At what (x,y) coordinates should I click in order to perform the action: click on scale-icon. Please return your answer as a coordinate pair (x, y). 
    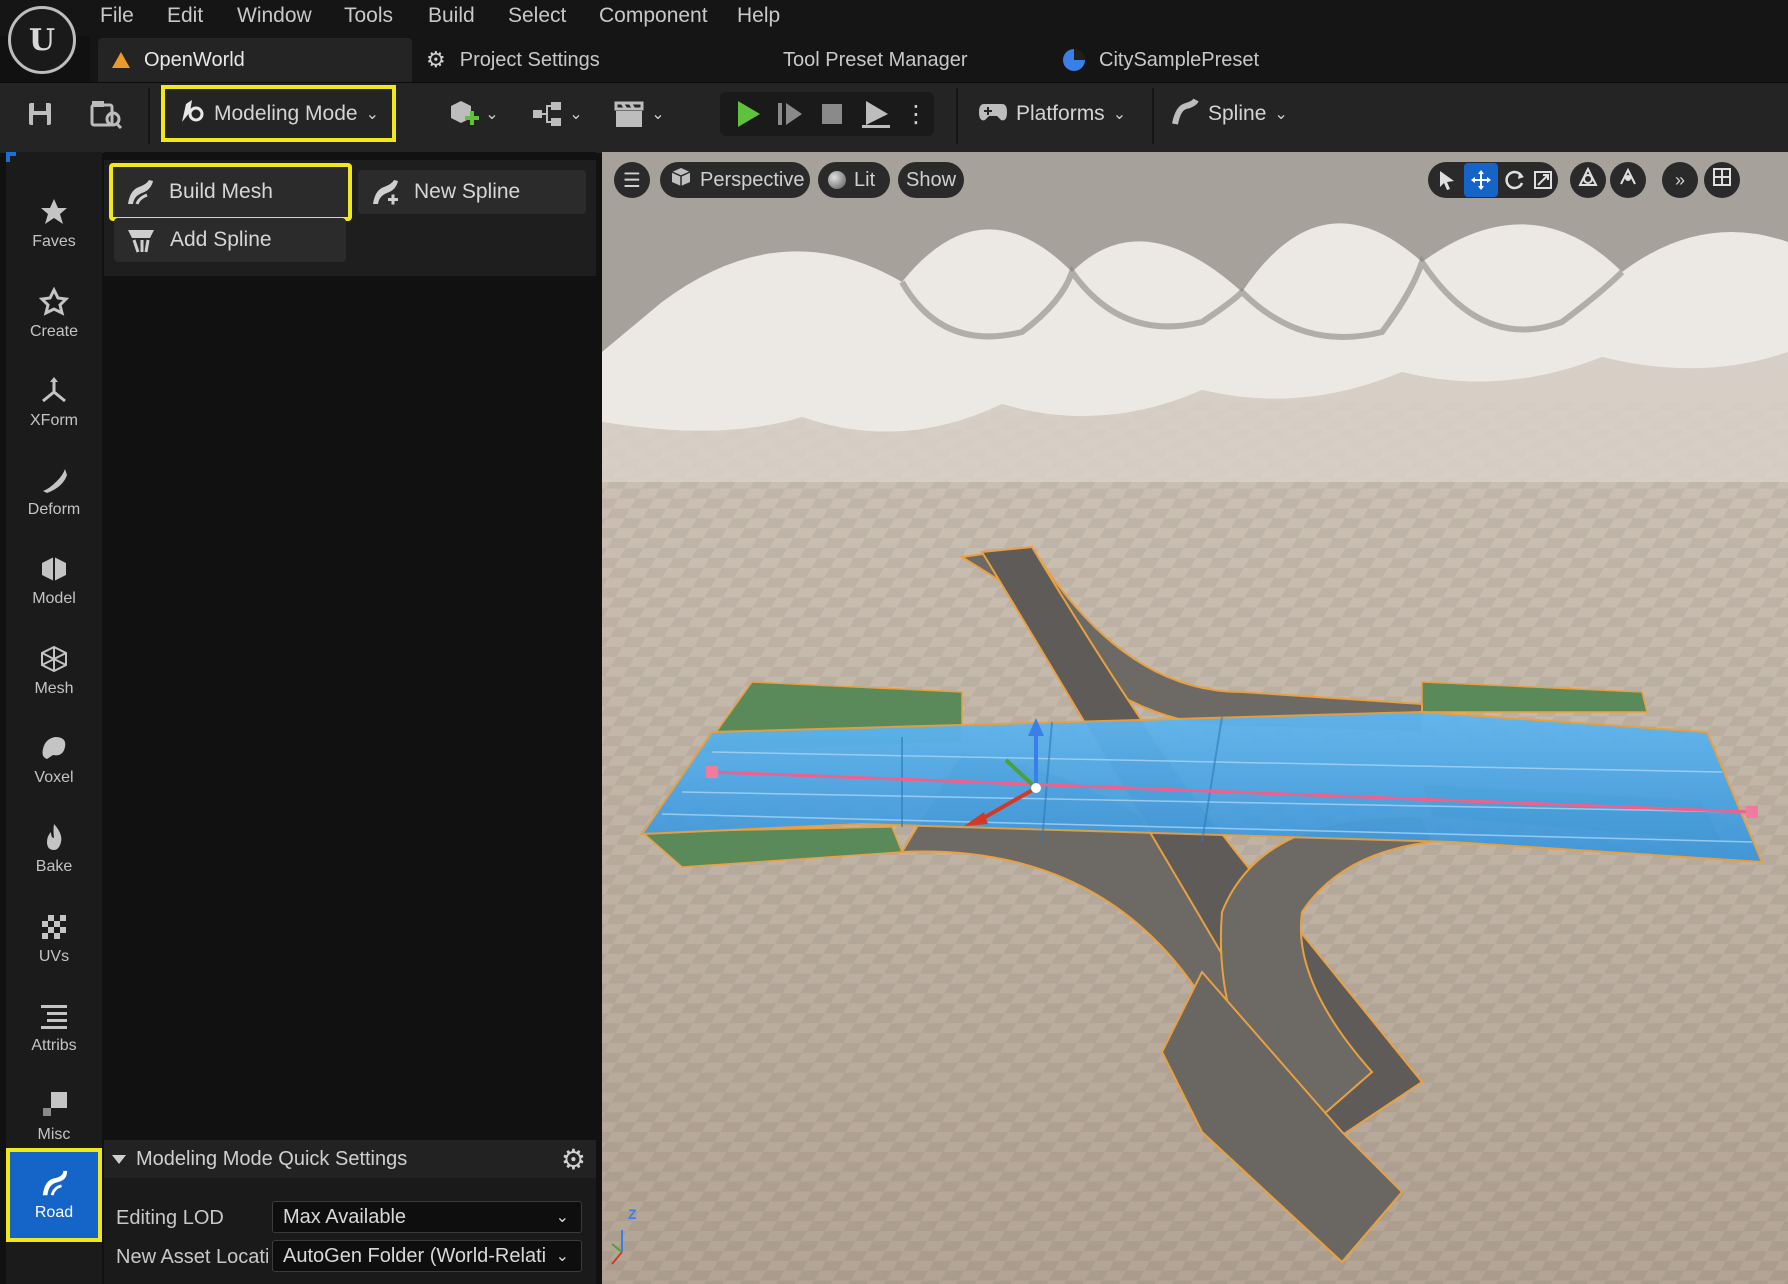
    Looking at the image, I should click on (1543, 180).